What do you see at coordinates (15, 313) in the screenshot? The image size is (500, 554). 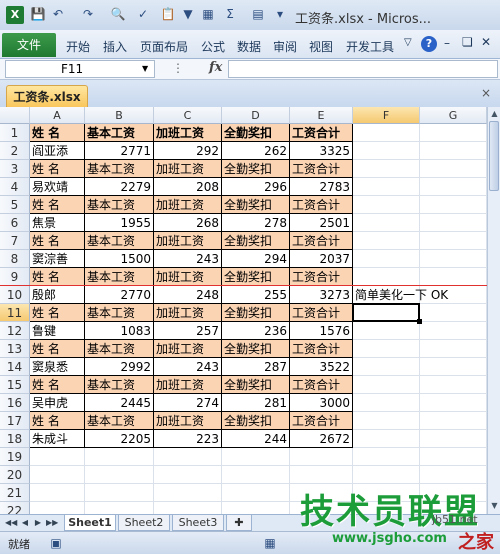 I see `row-header: 11` at bounding box center [15, 313].